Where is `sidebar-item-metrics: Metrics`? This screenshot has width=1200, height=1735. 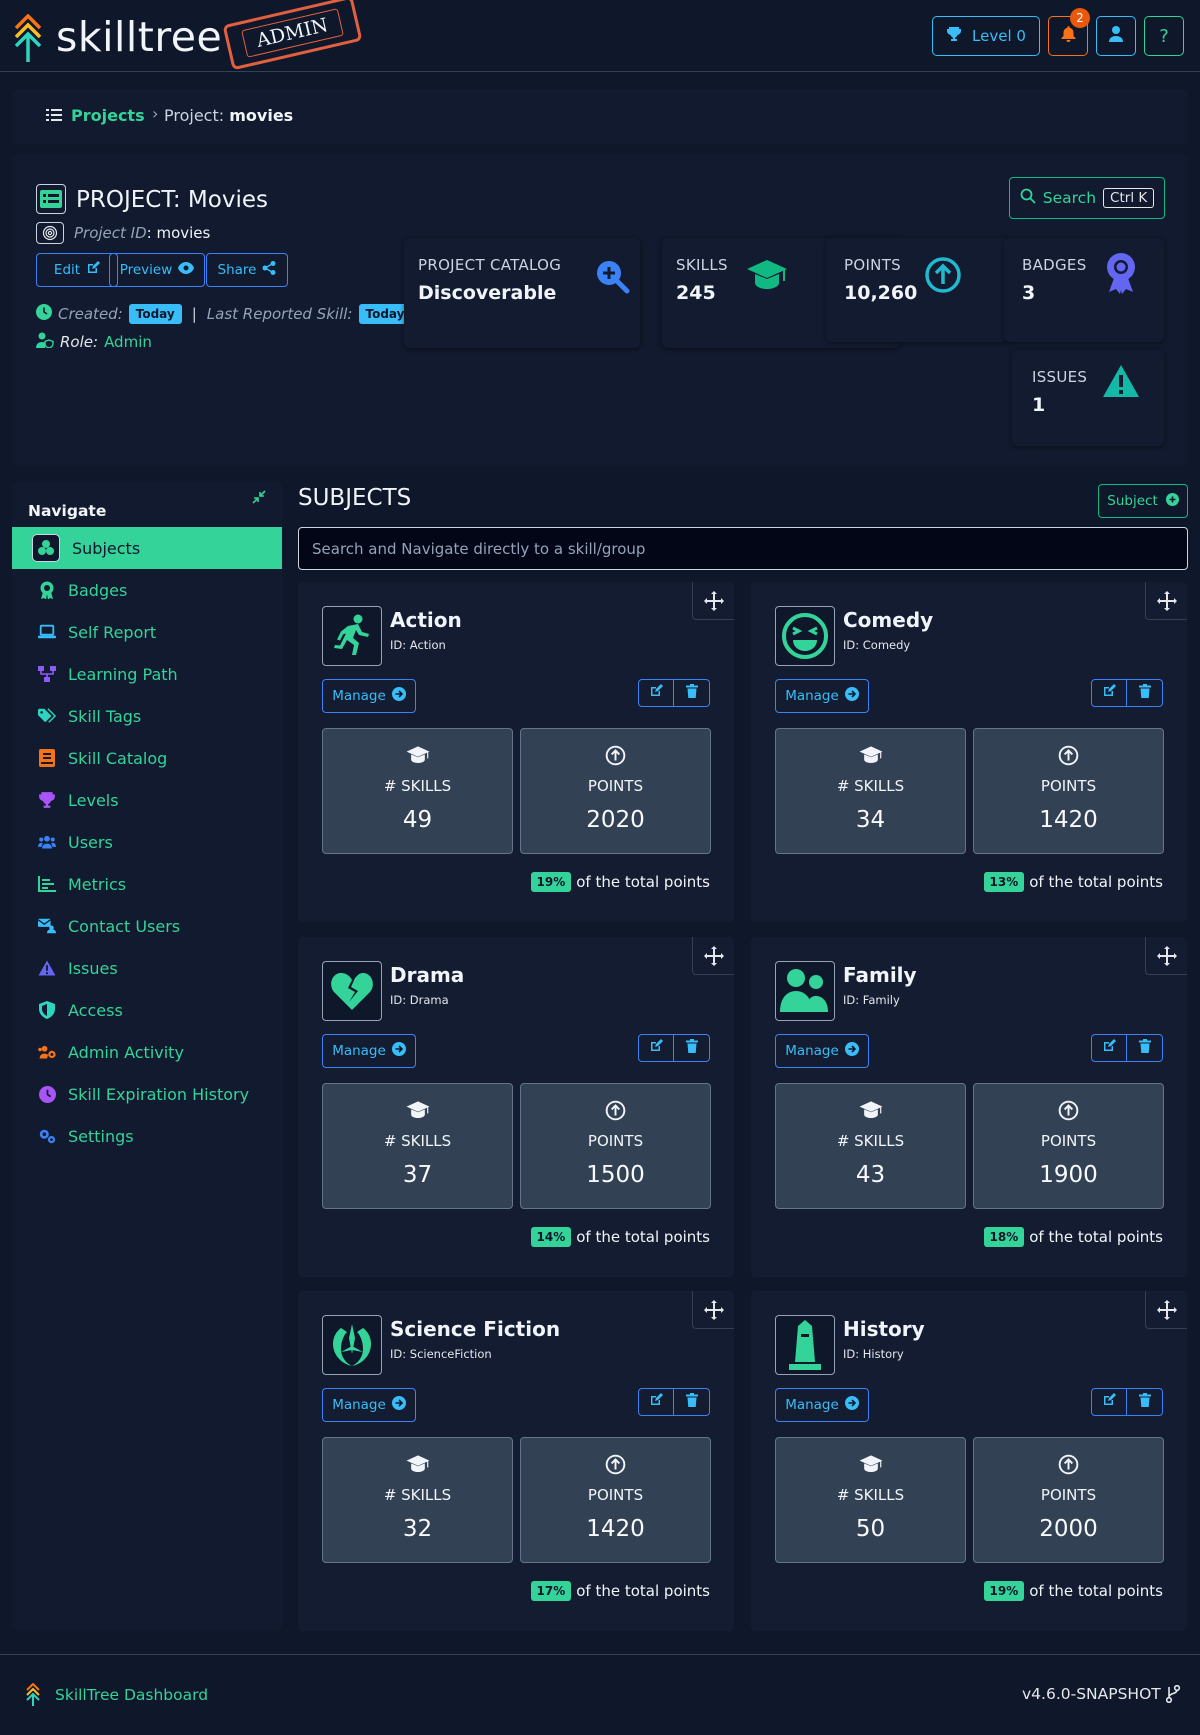
sidebar-item-metrics: Metrics is located at coordinates (147, 884).